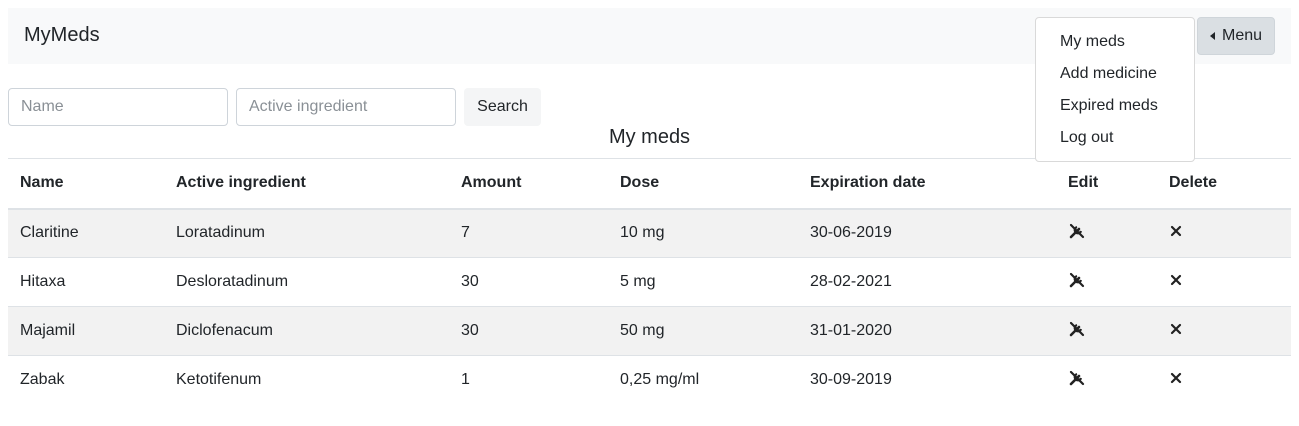 Image resolution: width=1299 pixels, height=426 pixels. What do you see at coordinates (528, 233) in the screenshot?
I see `cell-amount: 7` at bounding box center [528, 233].